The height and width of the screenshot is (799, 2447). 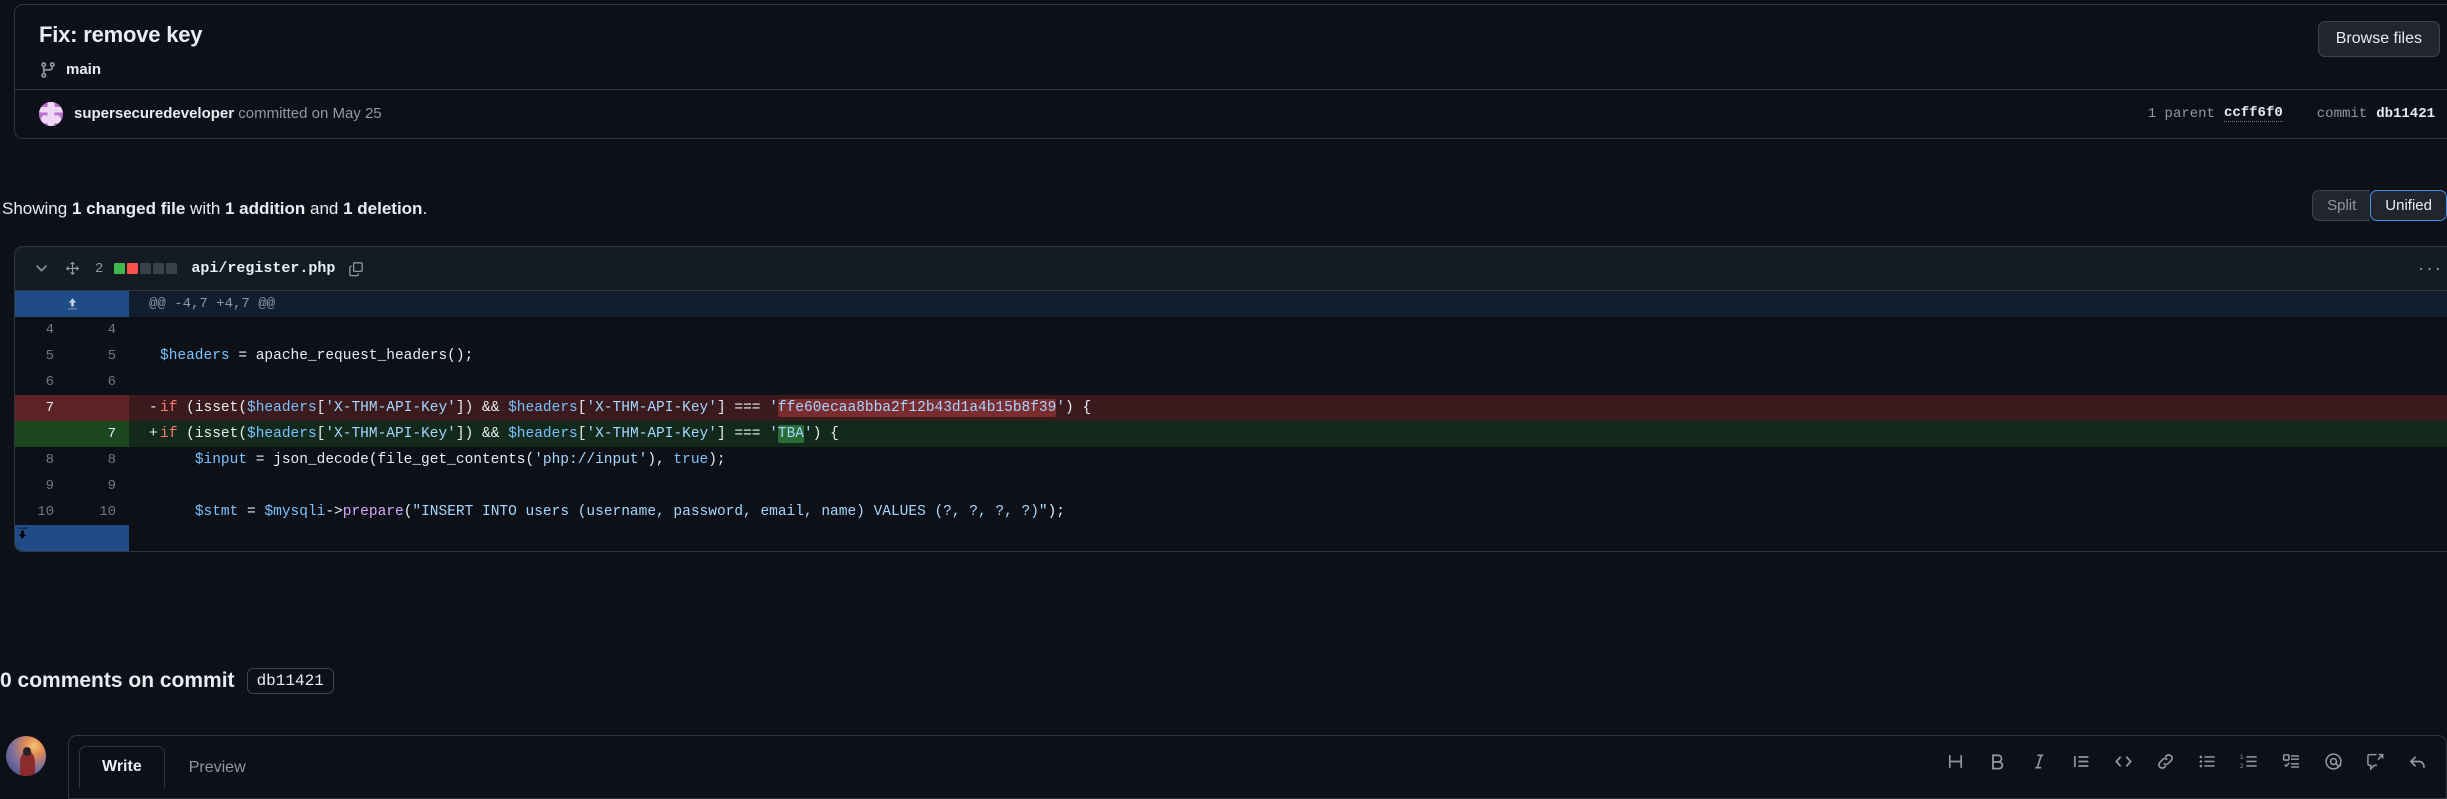 I want to click on author-name: supersecuredeveloper, so click(x=154, y=113).